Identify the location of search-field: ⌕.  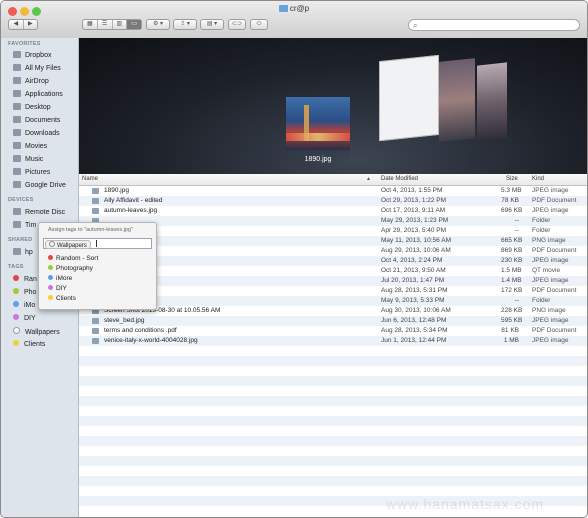
(494, 25).